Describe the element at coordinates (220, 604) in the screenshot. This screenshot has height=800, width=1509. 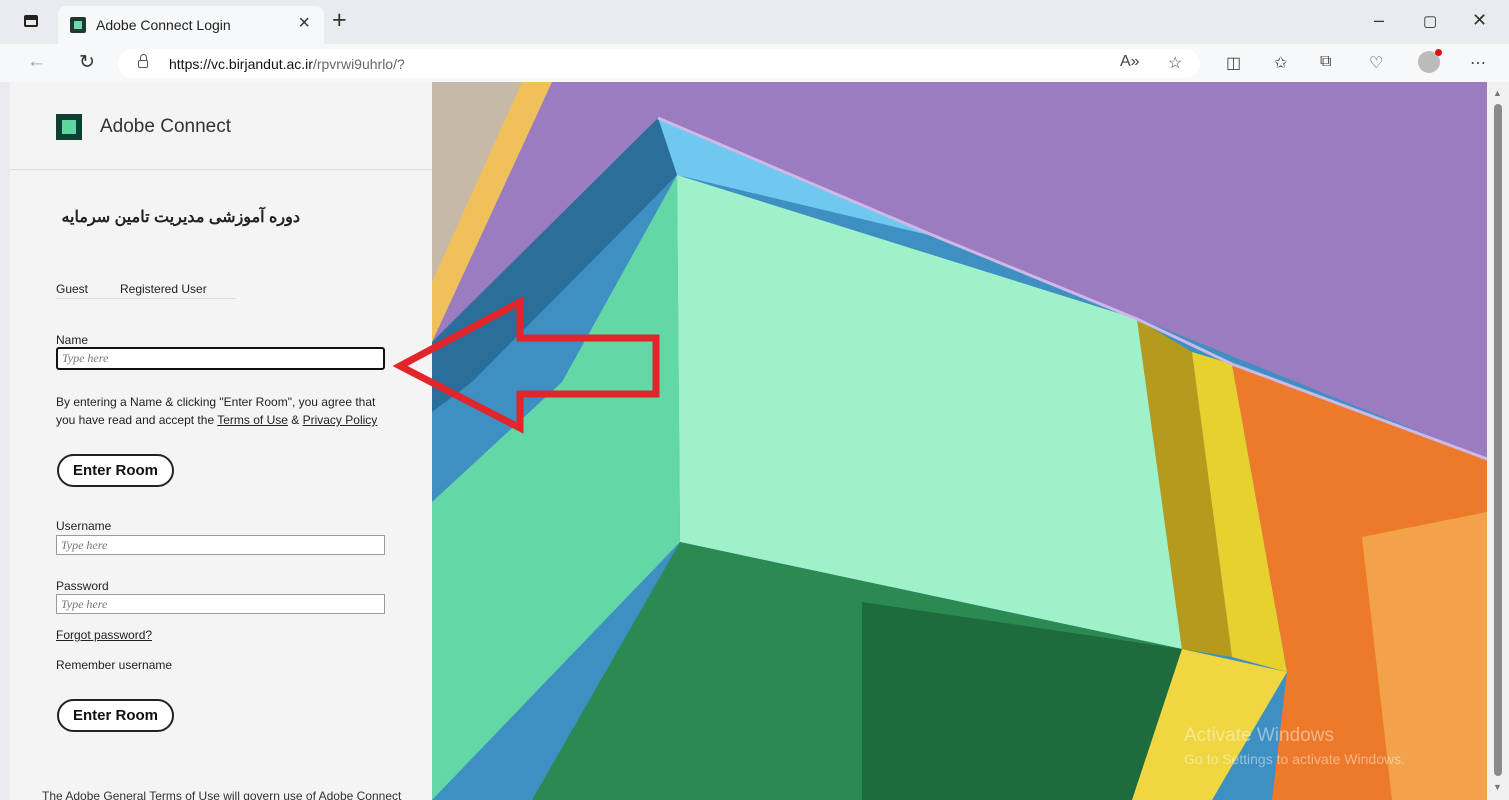
I see `password-input` at that location.